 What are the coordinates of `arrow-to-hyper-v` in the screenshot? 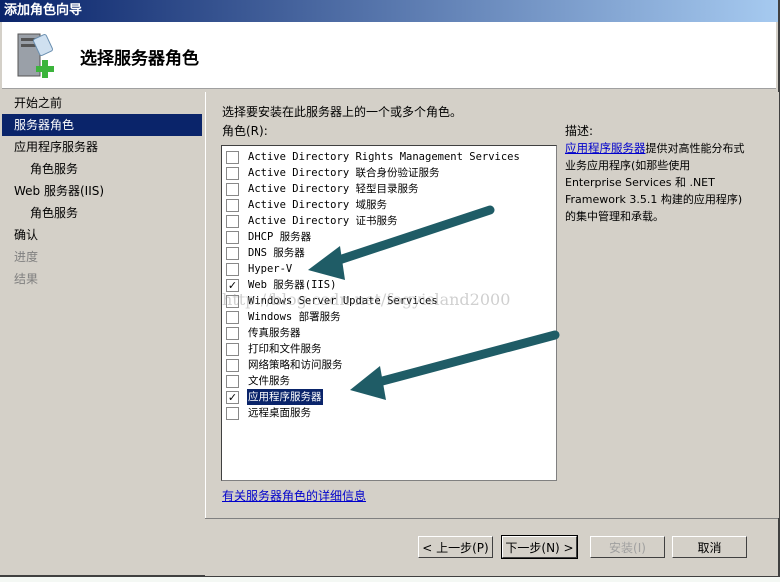 It's located at (410, 236).